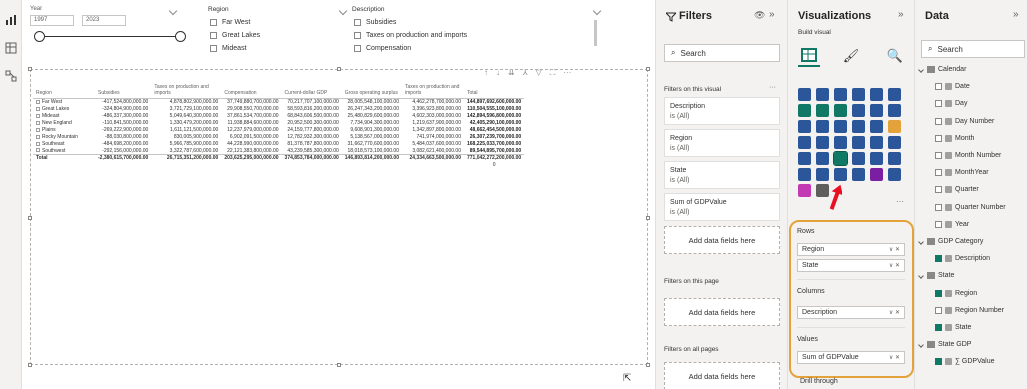 Image resolution: width=1027 pixels, height=389 pixels. What do you see at coordinates (894, 142) in the screenshot?
I see `card-icon` at bounding box center [894, 142].